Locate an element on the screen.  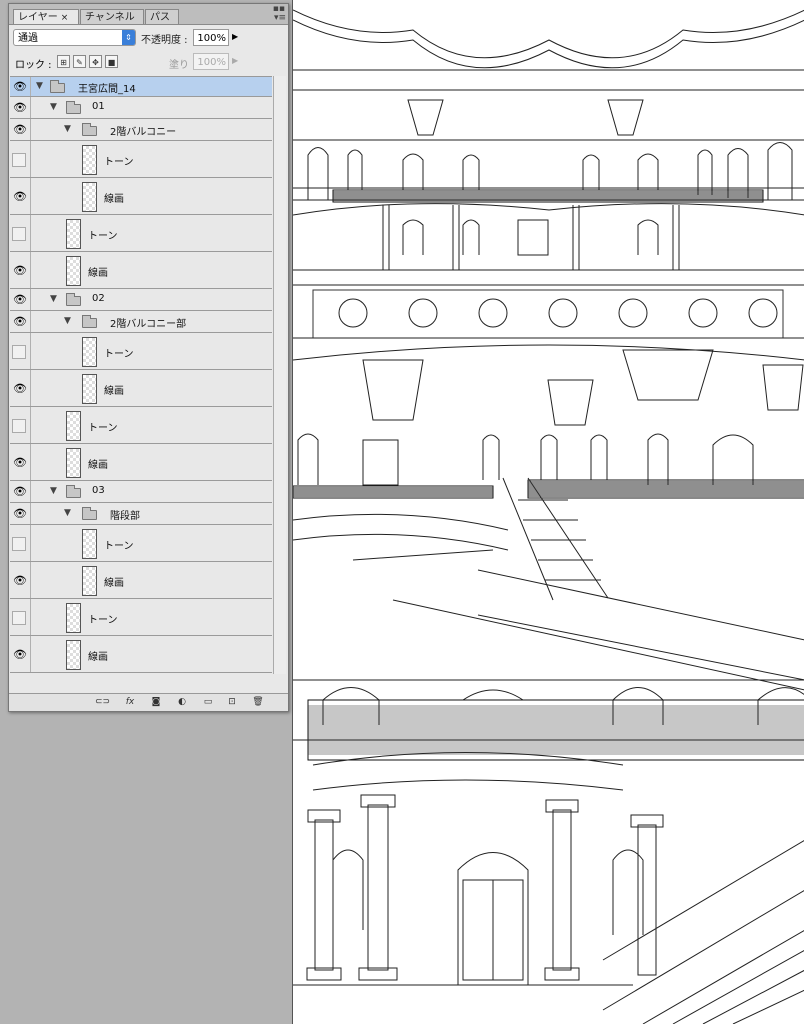
tab-layers: レイヤー × is located at coordinates (46, 16).